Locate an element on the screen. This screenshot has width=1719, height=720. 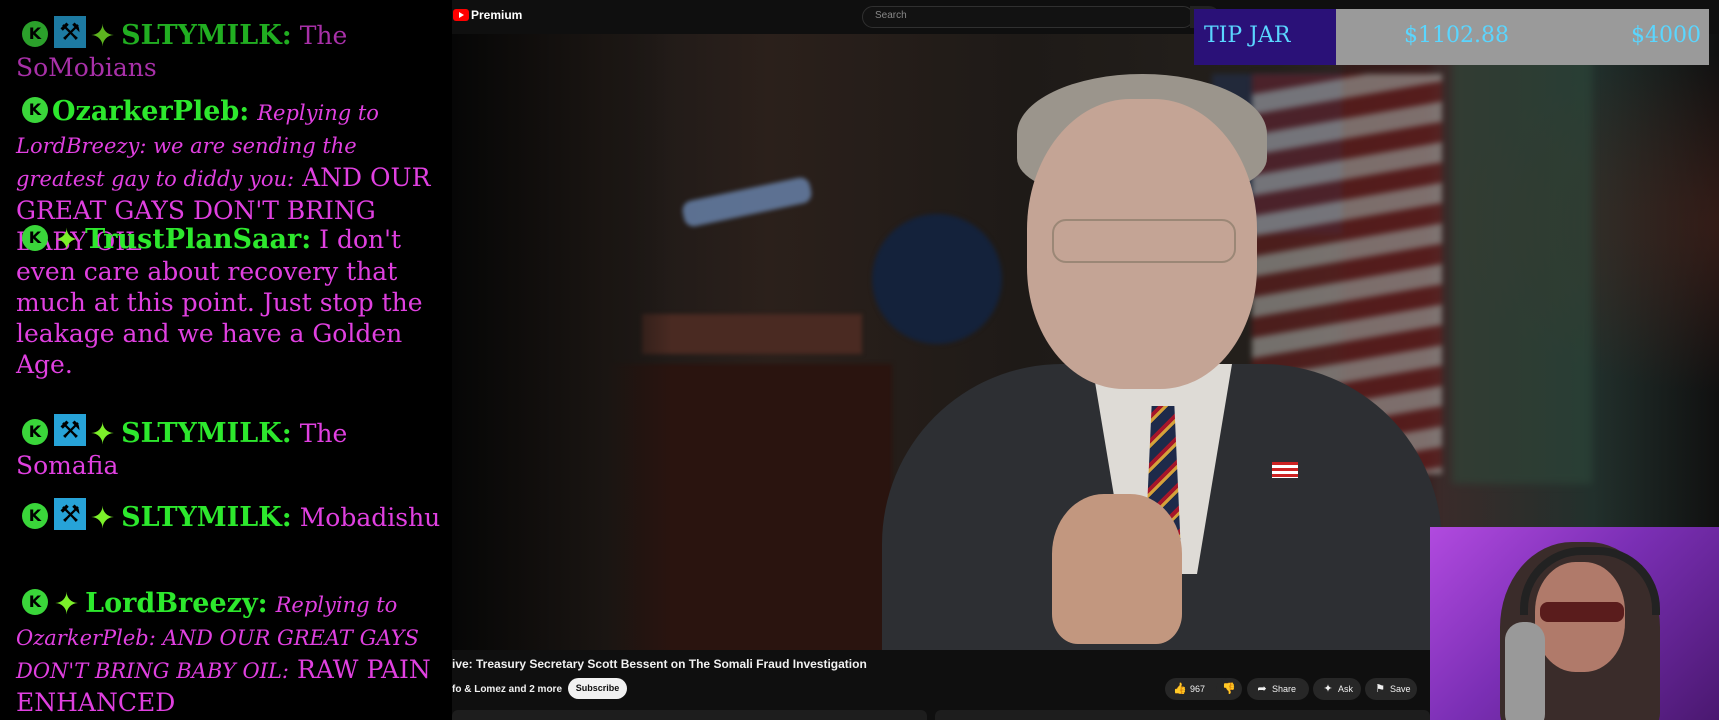
chat-username: OzarkerPleb: is located at coordinates (151, 111).